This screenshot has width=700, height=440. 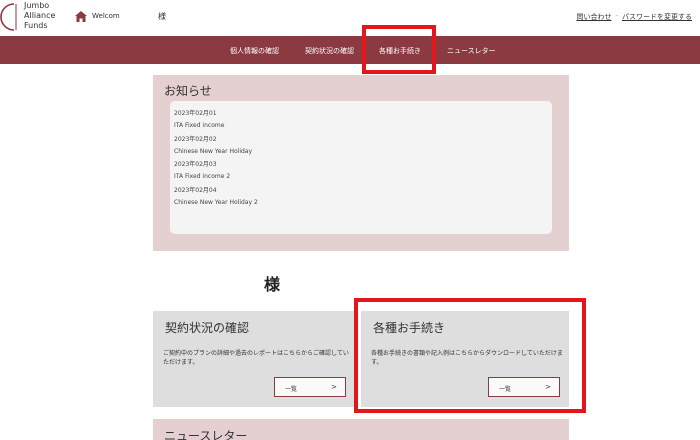 I want to click on logo-line: Funds, so click(x=36, y=25).